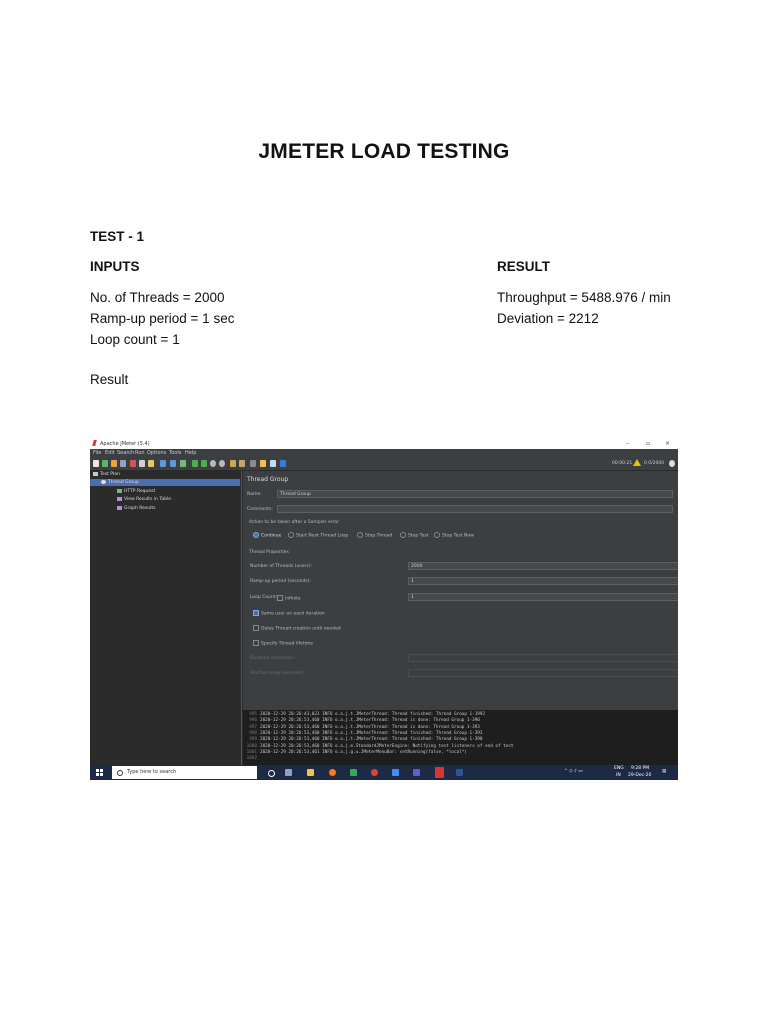  I want to click on collapse-icon, so click(173, 463).